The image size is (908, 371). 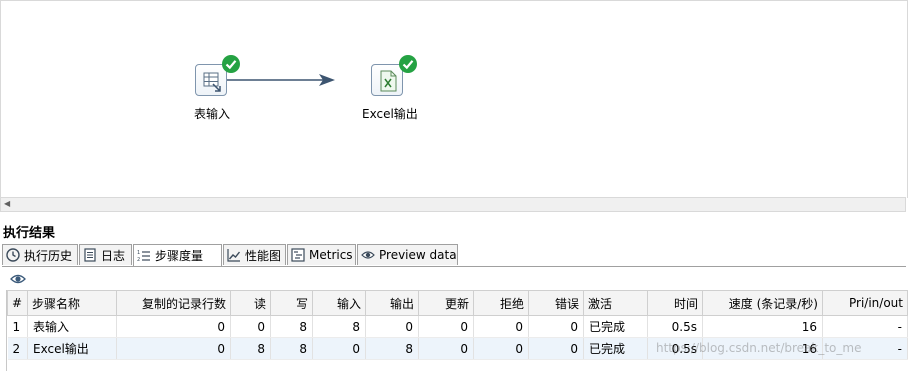 I want to click on horizontal-scrollbar: ◀, so click(x=453, y=204).